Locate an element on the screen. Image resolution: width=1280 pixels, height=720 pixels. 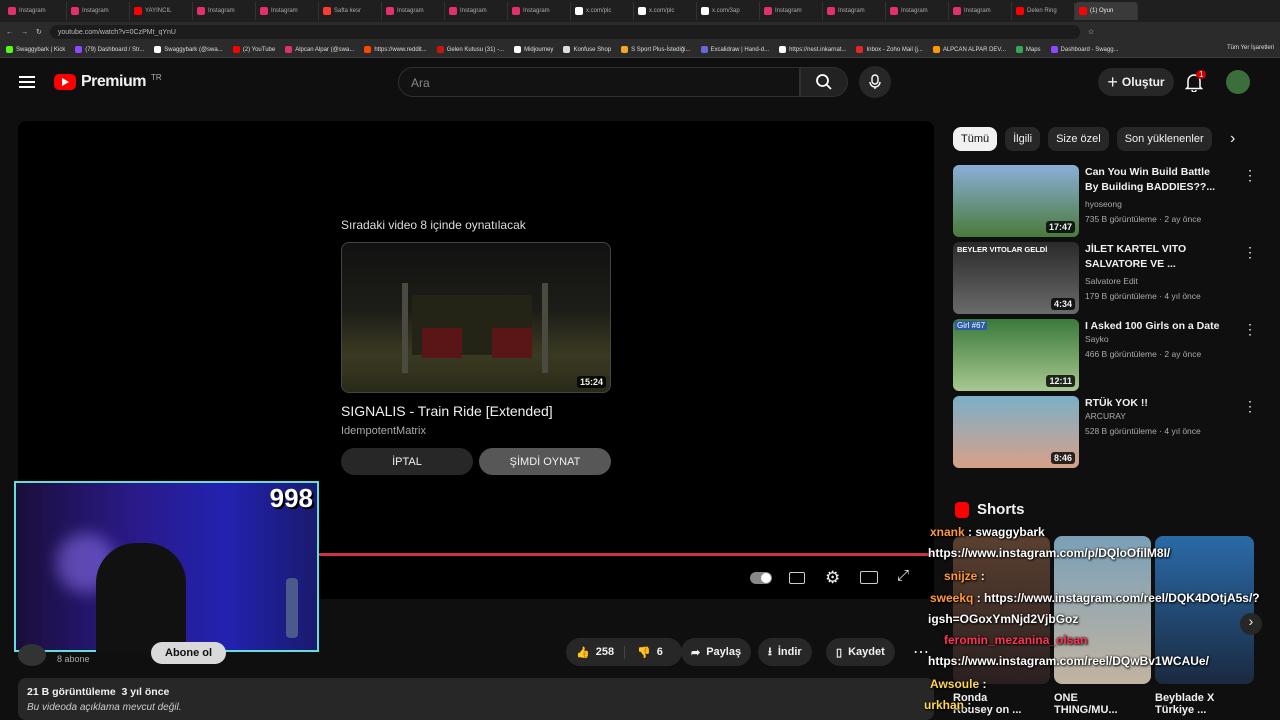
settings-gear-icon: ⚙ is located at coordinates (832, 578).